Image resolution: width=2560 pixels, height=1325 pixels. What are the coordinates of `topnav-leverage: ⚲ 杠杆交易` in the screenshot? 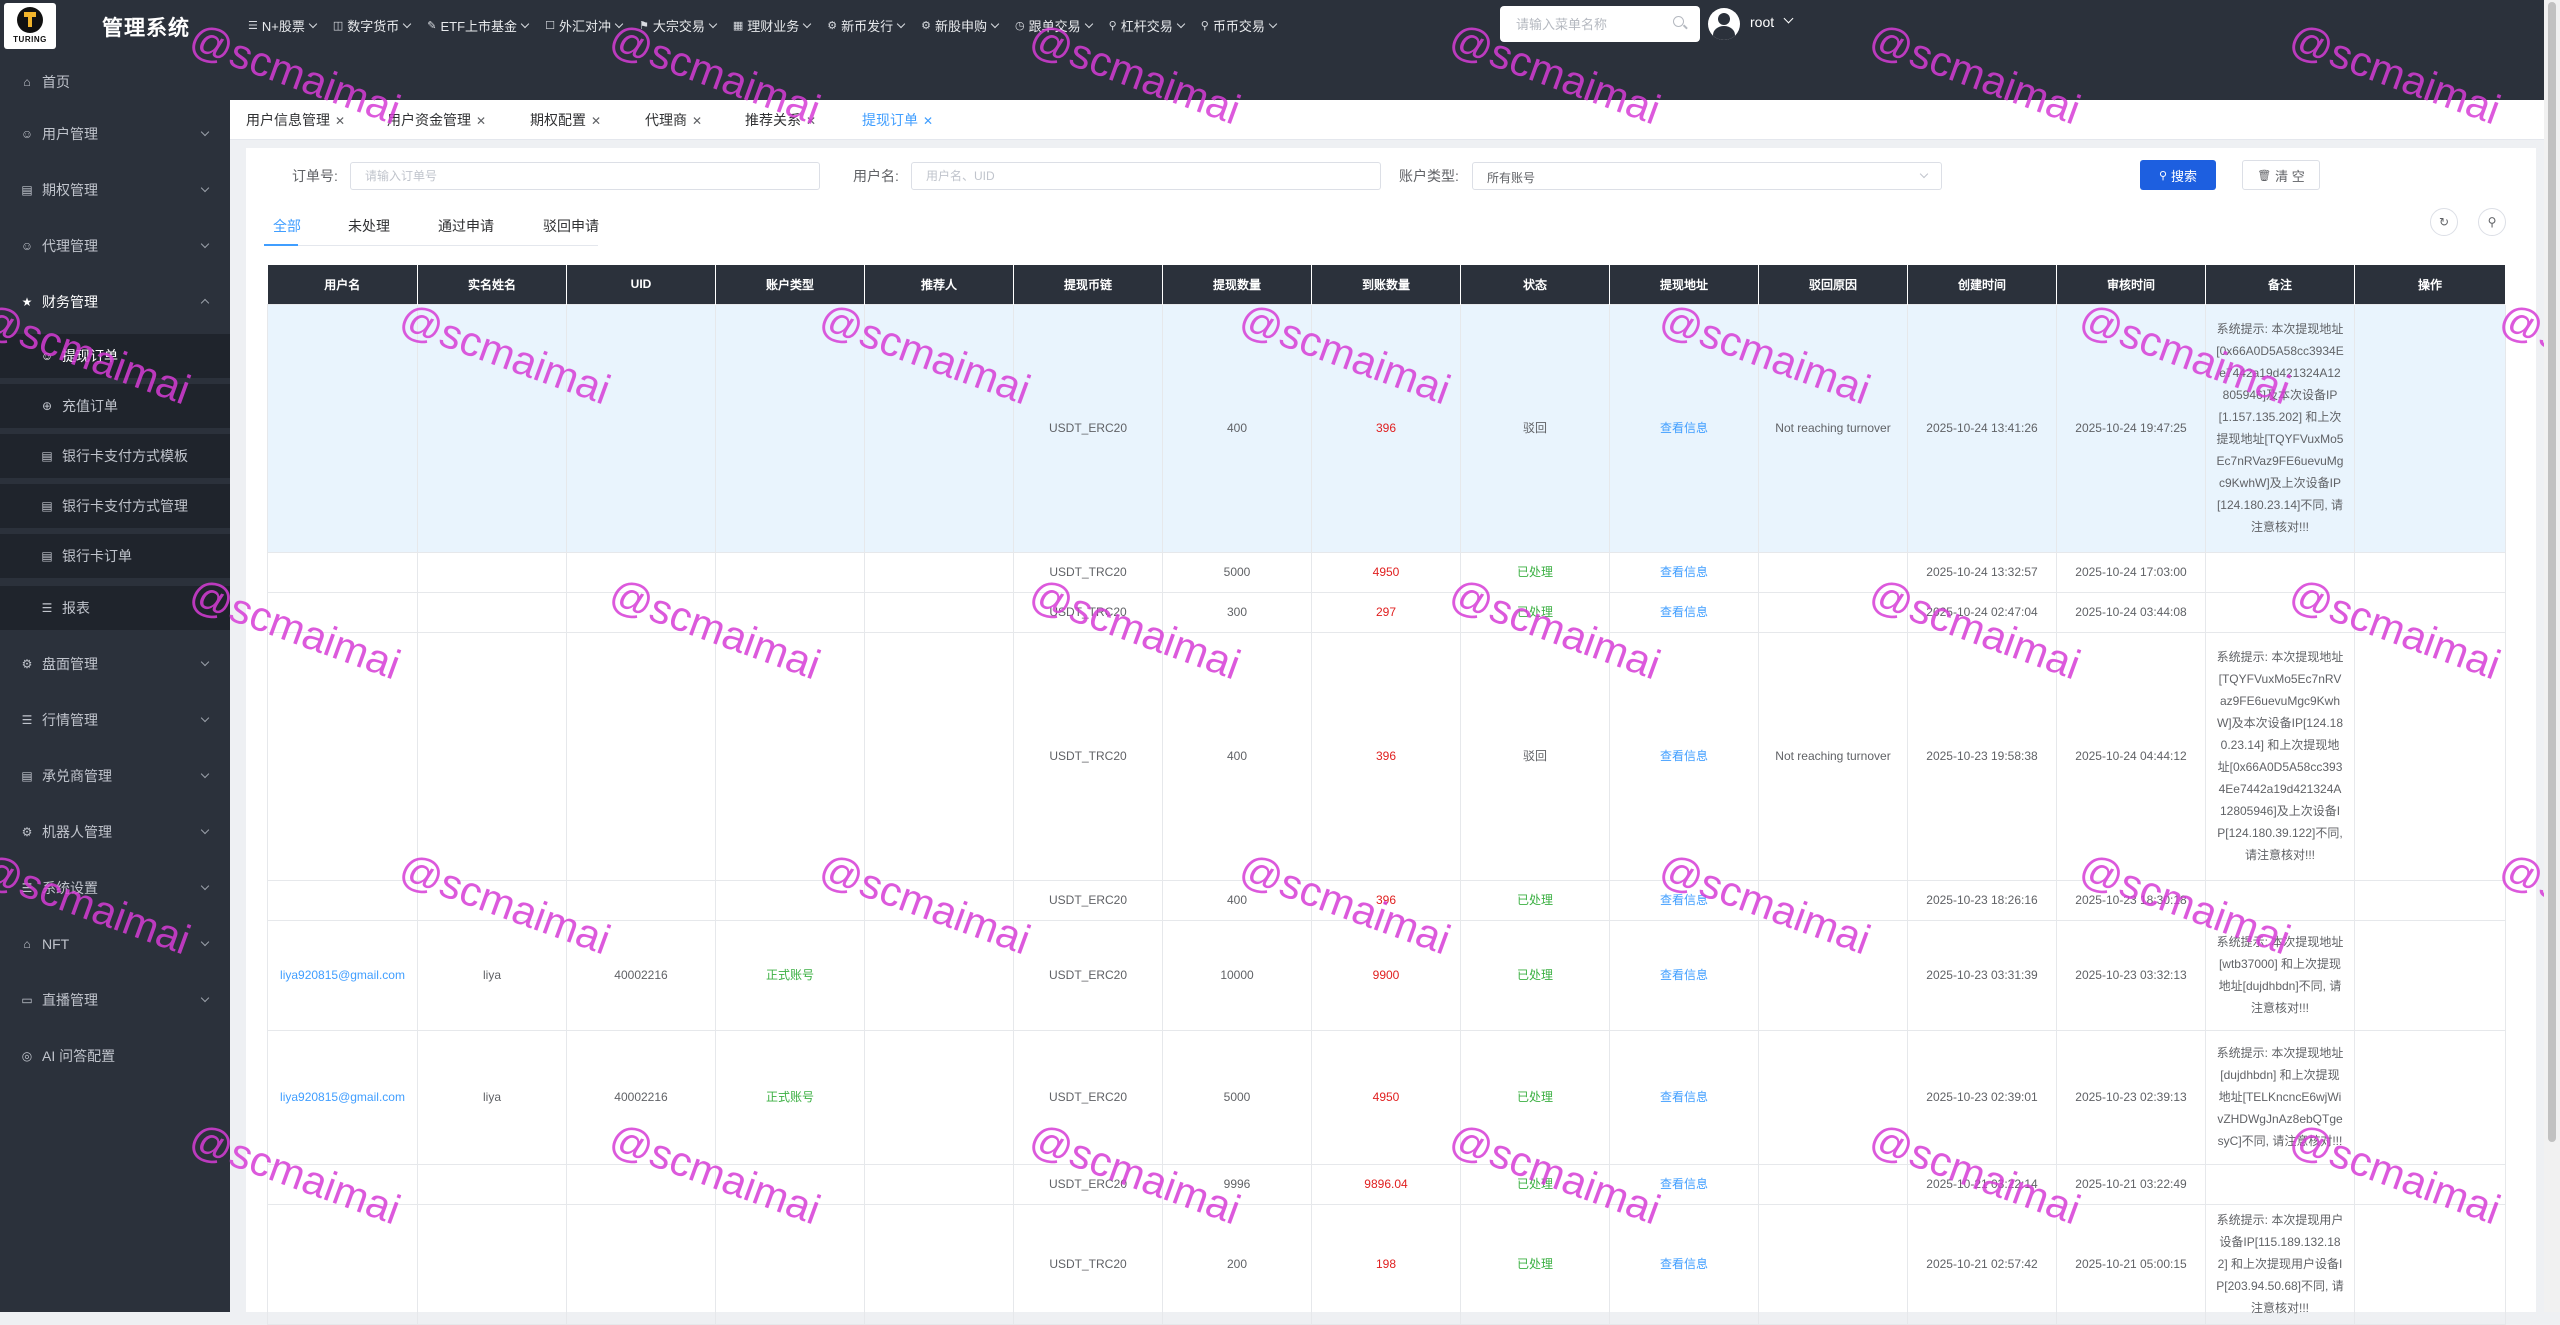 It's located at (1147, 25).